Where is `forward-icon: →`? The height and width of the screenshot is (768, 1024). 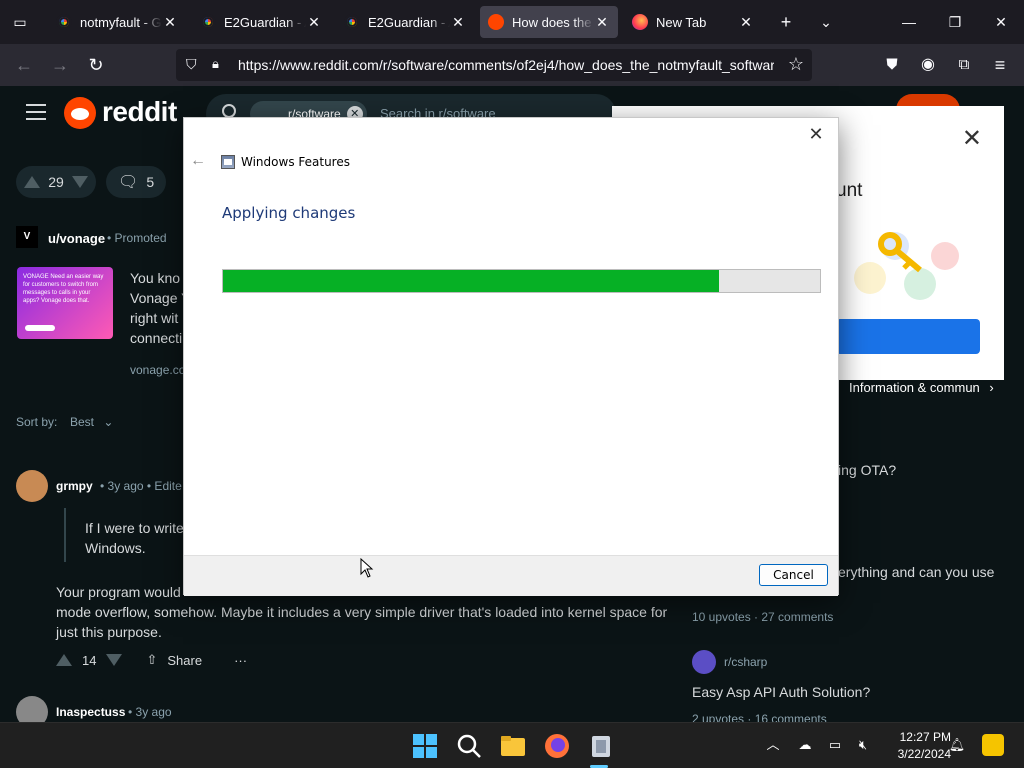
forward-icon: → is located at coordinates (60, 65).